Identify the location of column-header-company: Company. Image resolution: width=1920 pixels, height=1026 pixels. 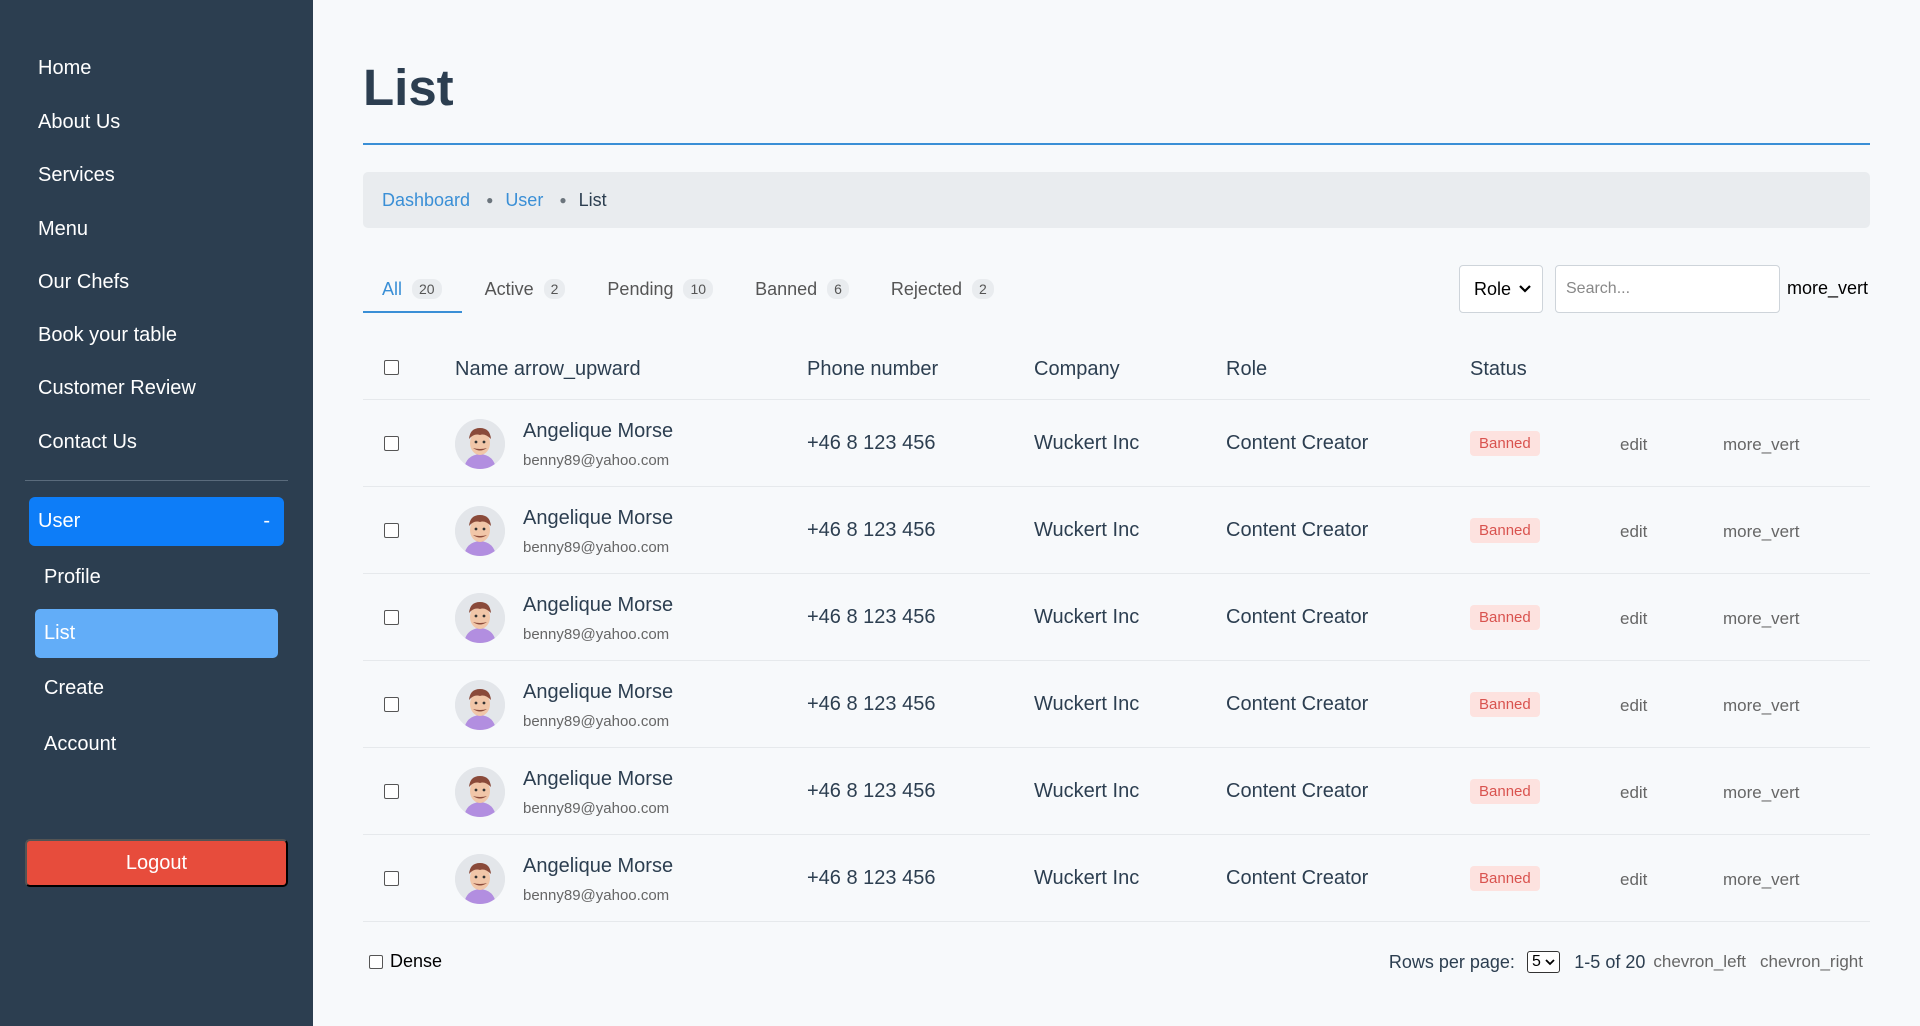
(1077, 369).